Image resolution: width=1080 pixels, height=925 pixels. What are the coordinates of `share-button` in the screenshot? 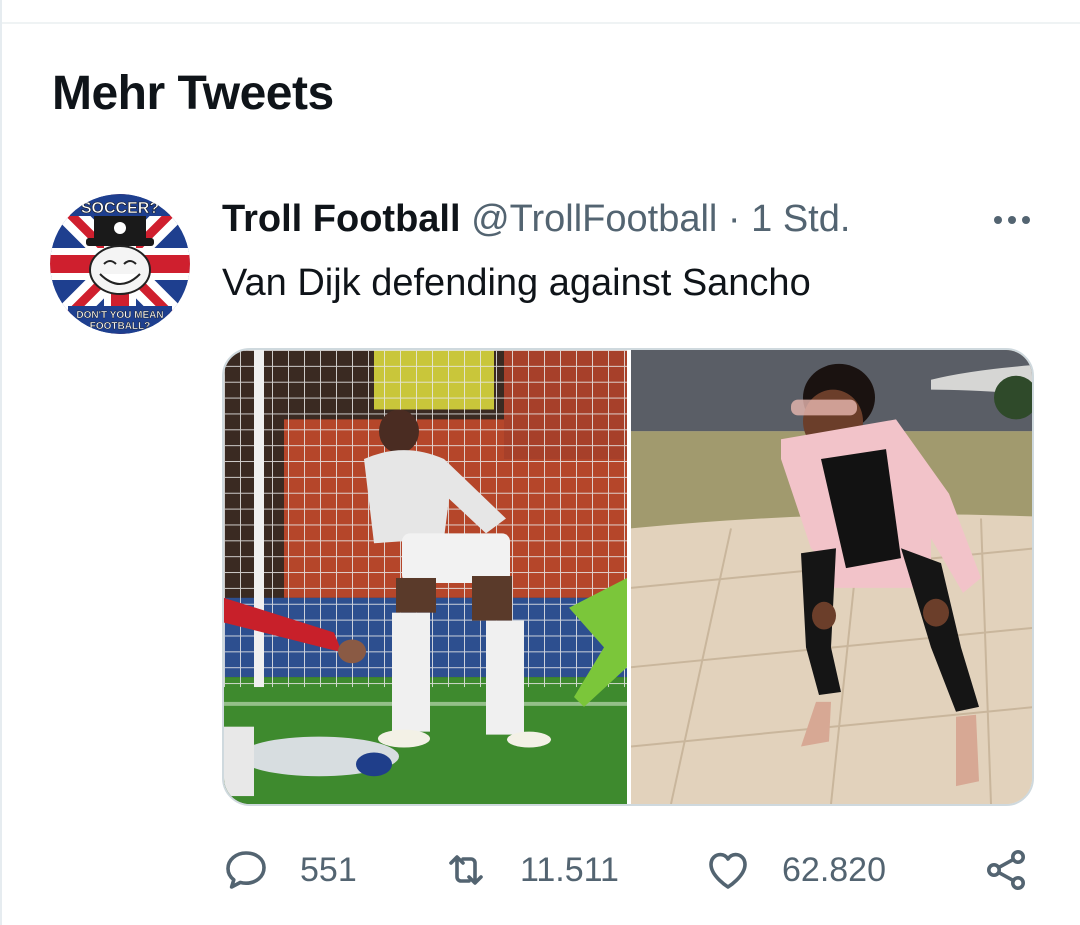 It's located at (1006, 870).